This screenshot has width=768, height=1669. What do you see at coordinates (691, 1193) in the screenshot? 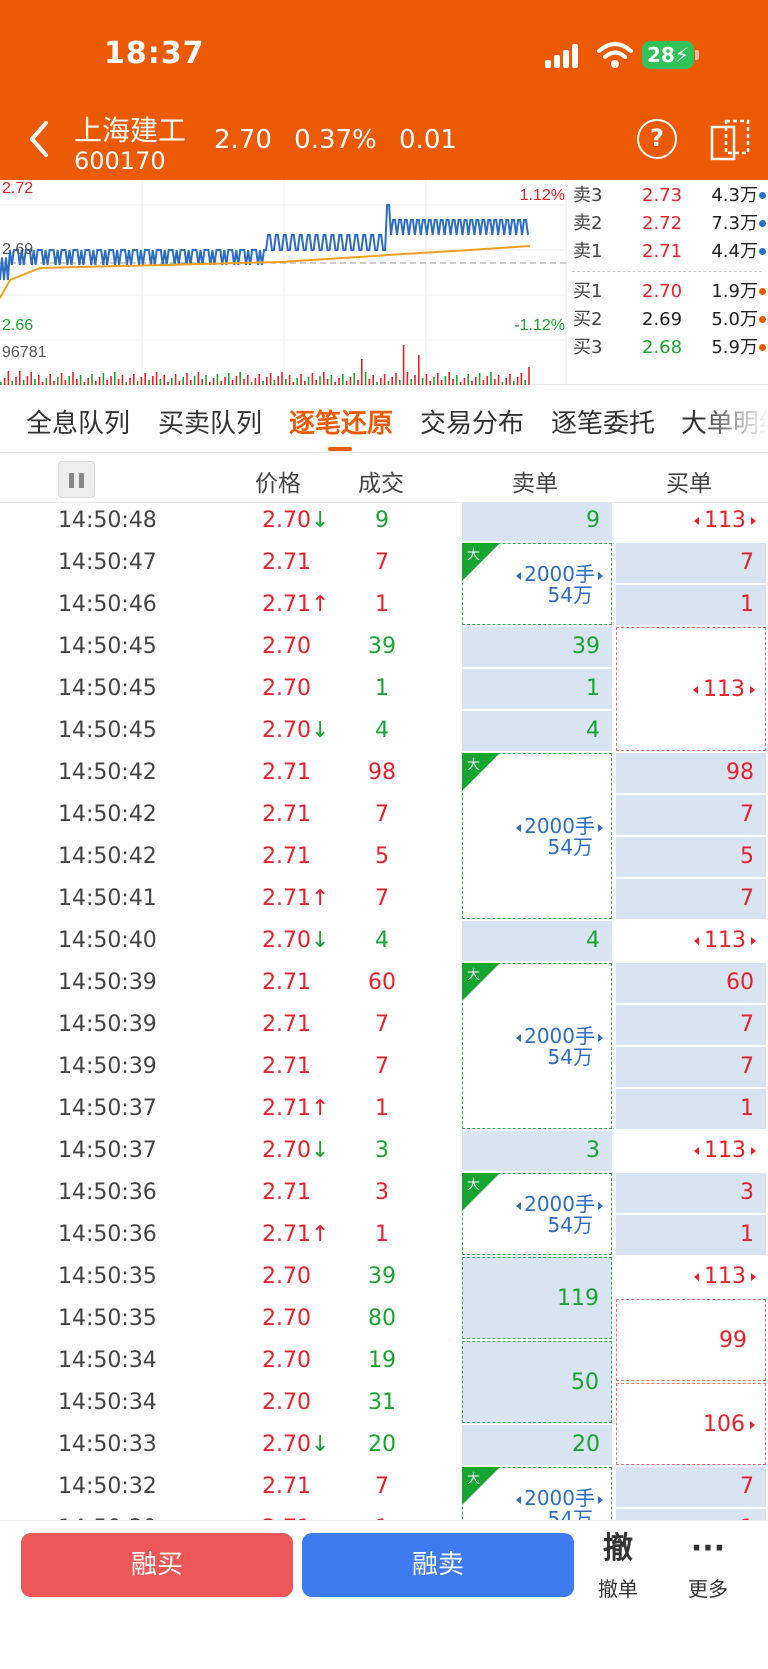
I see `buy-order: 3` at bounding box center [691, 1193].